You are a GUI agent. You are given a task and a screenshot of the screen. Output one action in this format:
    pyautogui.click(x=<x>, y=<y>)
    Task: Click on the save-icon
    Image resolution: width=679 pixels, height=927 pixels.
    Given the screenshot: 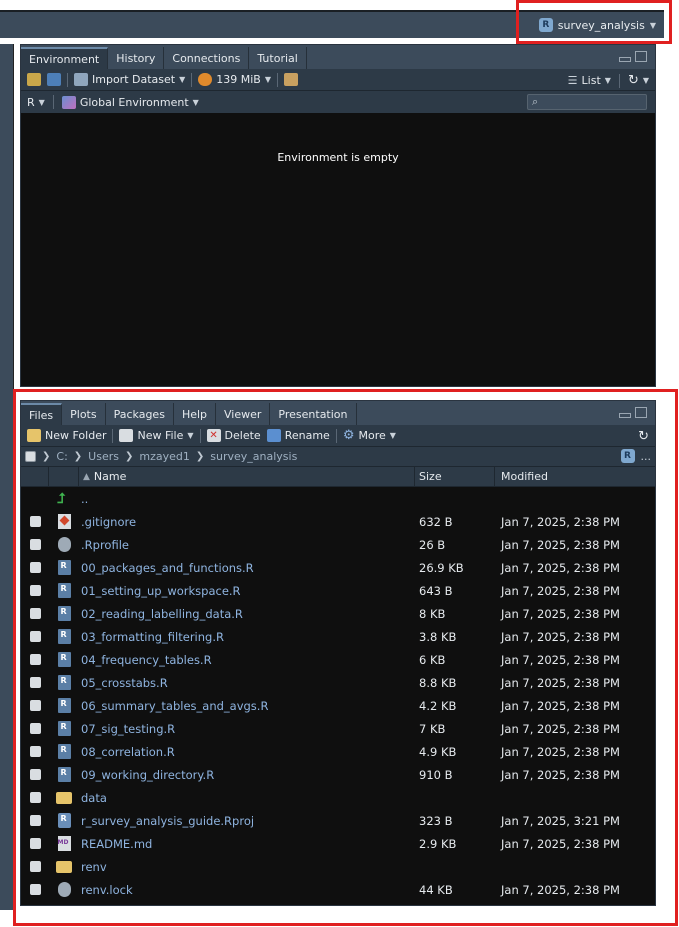 What is the action you would take?
    pyautogui.click(x=54, y=79)
    